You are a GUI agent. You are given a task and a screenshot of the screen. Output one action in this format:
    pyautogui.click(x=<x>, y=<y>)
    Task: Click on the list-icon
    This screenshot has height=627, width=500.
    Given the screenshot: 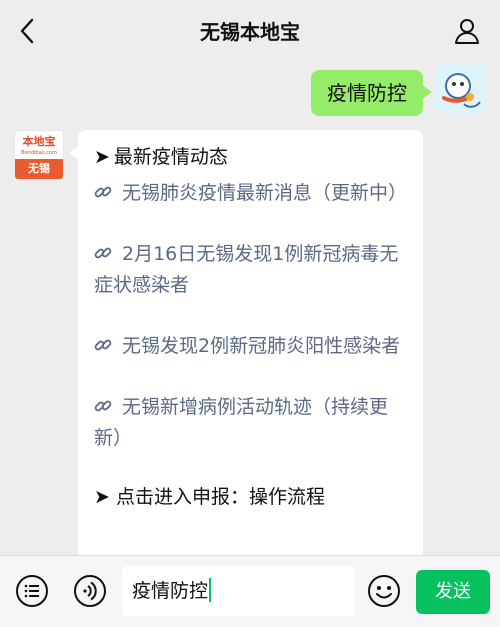 What is the action you would take?
    pyautogui.click(x=32, y=591)
    